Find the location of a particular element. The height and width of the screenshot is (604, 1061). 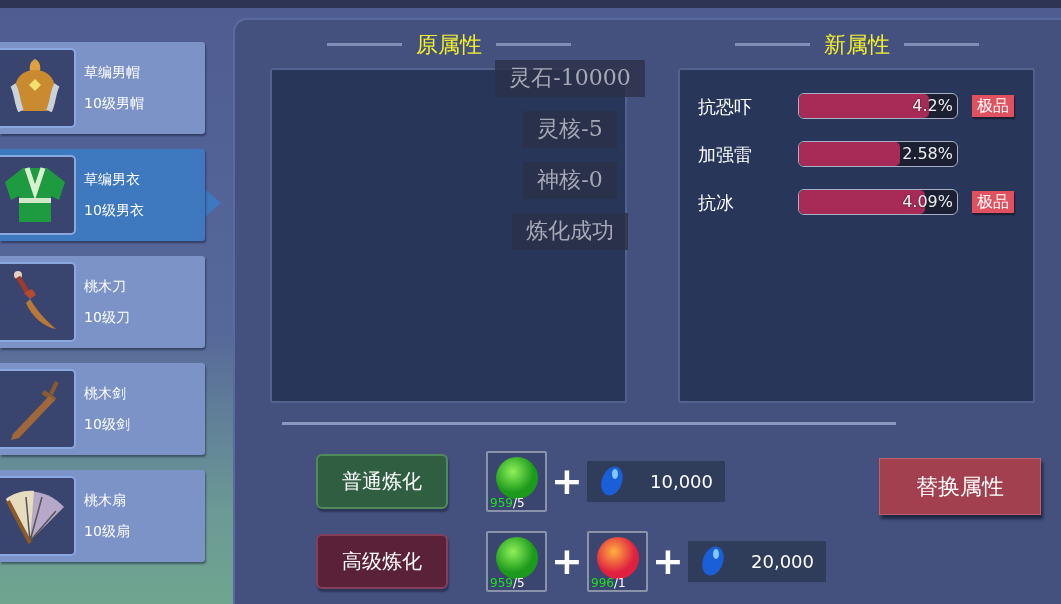

stat-value: 2.58% is located at coordinates (927, 154).